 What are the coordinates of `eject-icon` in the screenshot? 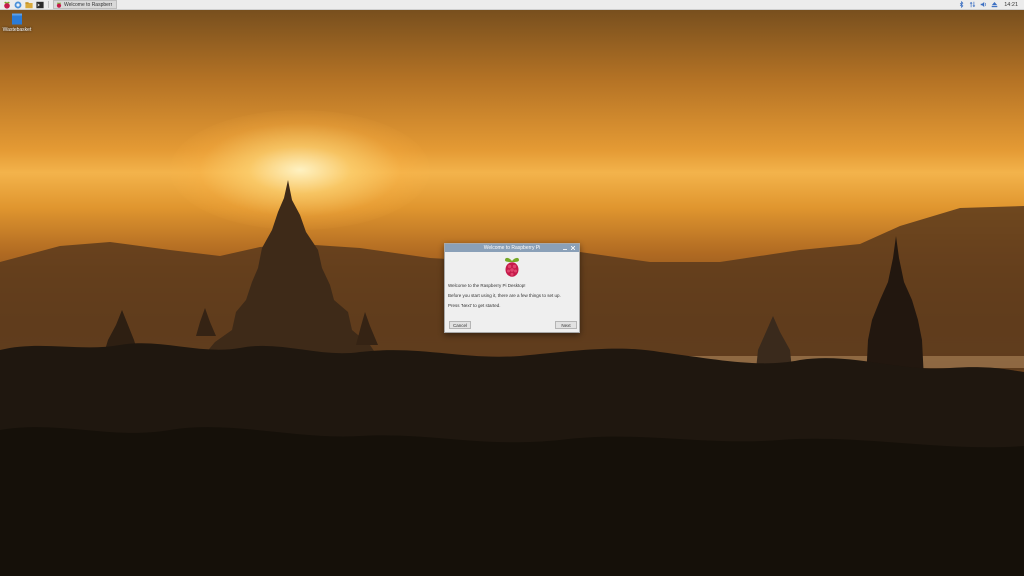 It's located at (994, 4).